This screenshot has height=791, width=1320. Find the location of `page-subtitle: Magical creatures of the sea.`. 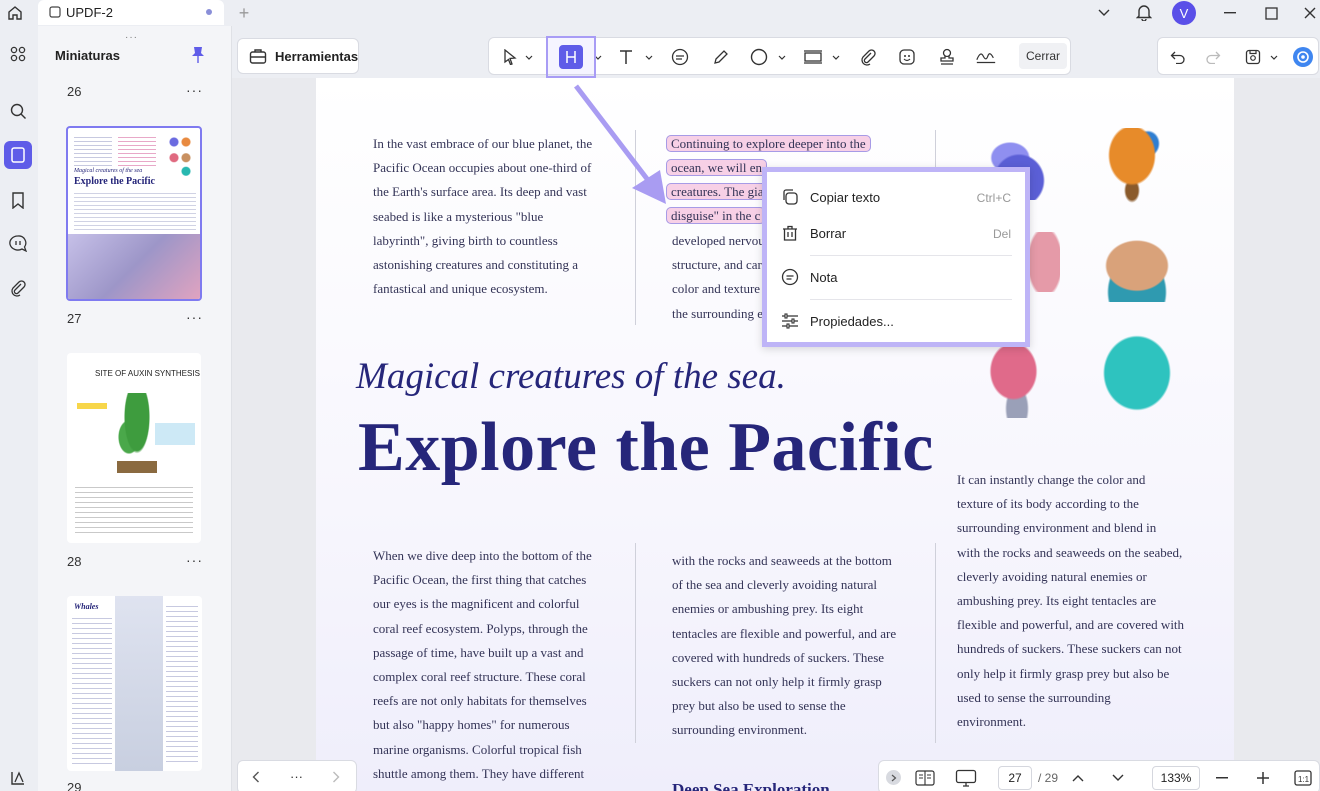

page-subtitle: Magical creatures of the sea. is located at coordinates (571, 376).